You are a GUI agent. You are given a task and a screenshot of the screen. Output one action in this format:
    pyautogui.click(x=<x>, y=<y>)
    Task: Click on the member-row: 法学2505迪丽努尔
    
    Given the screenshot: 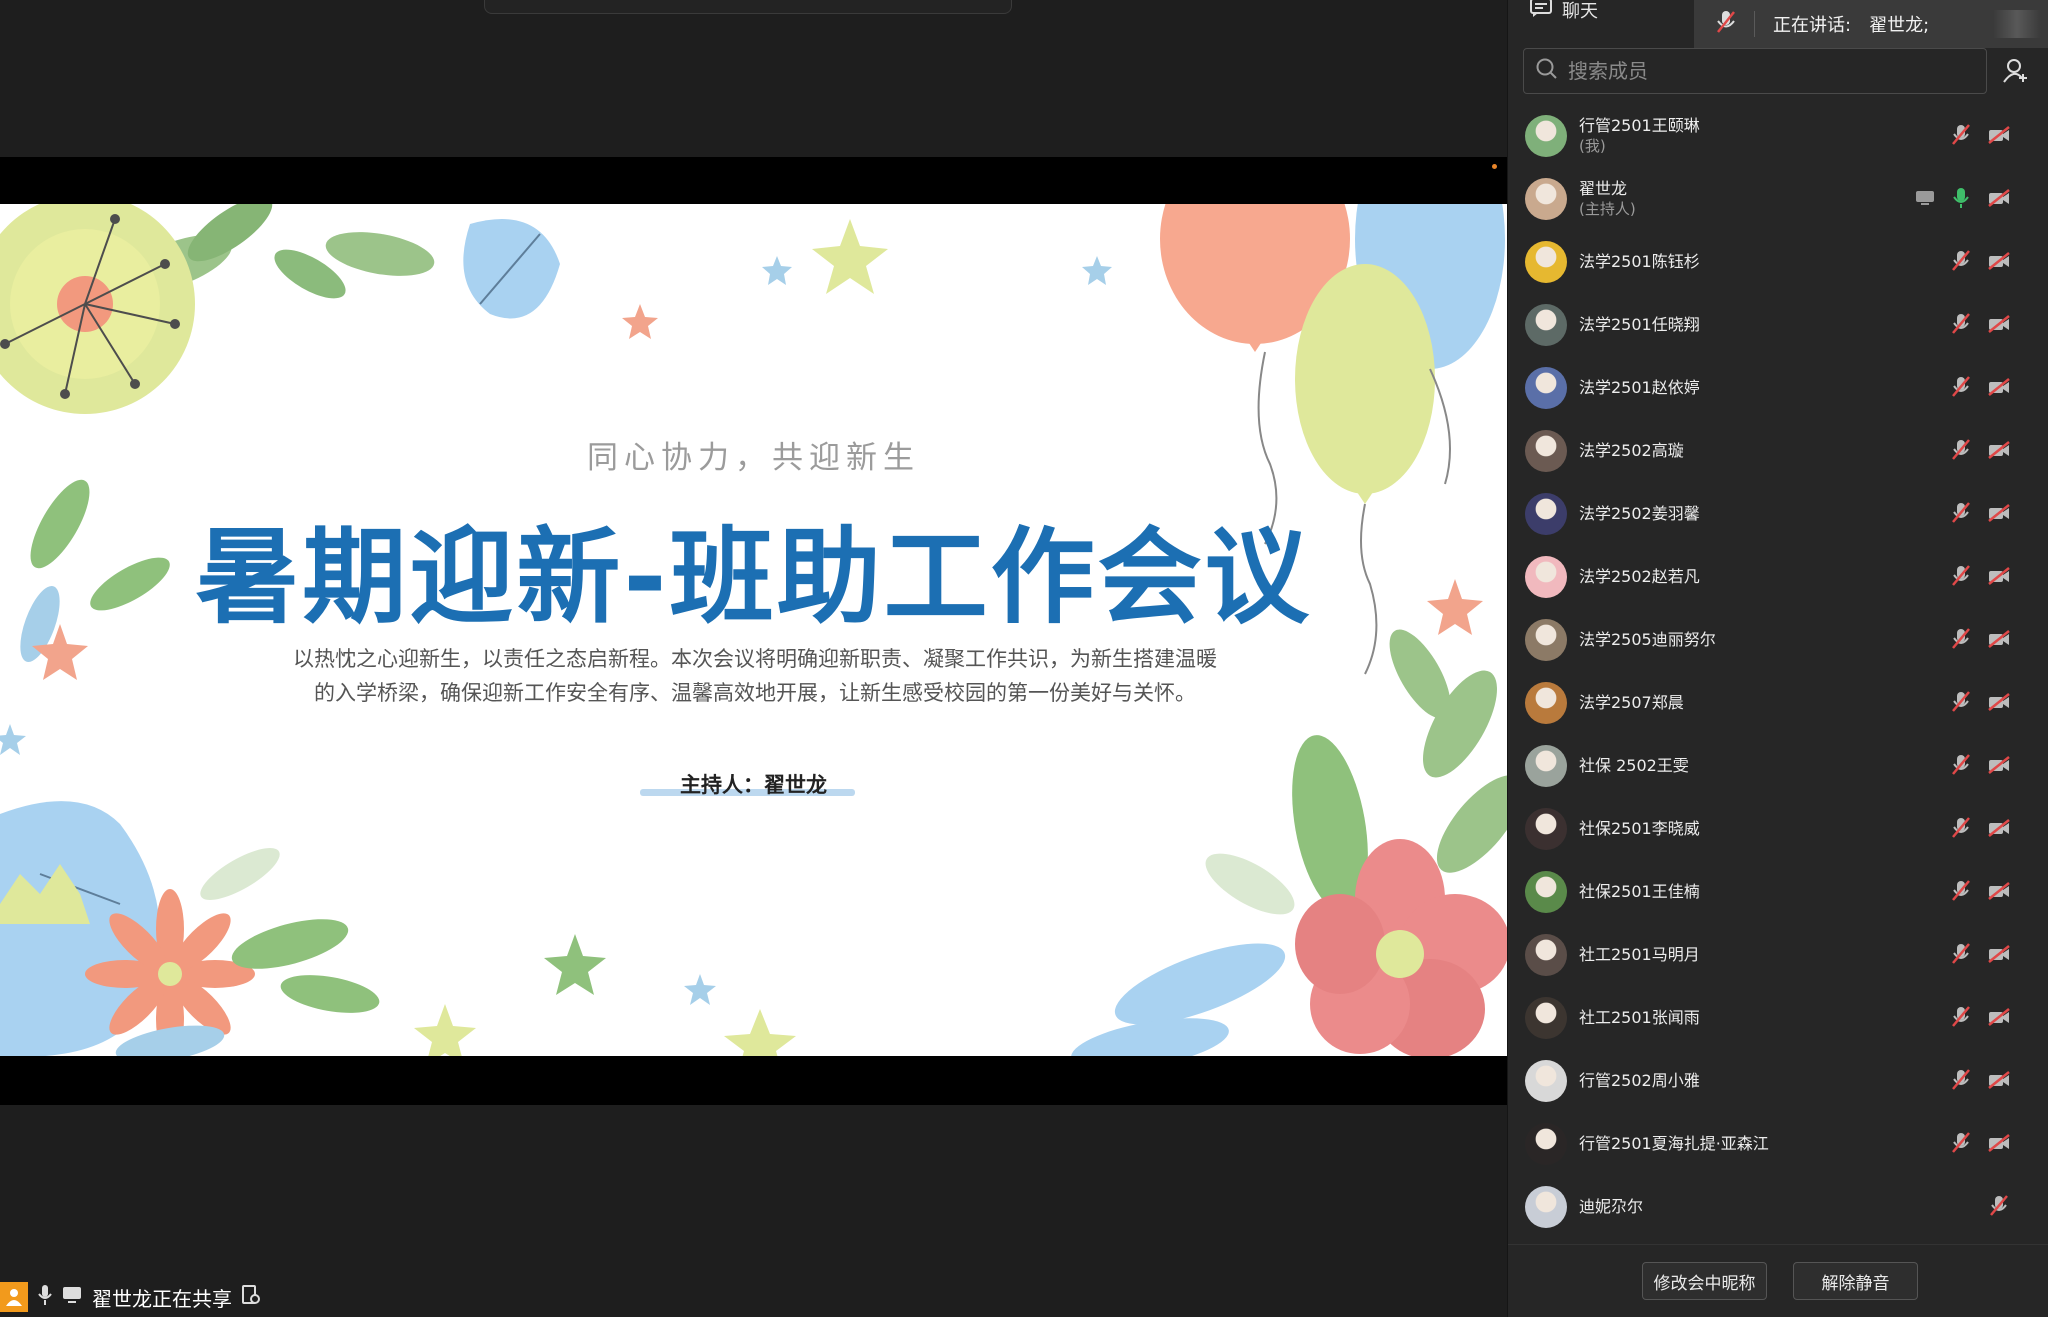 What is the action you would take?
    pyautogui.click(x=1778, y=639)
    